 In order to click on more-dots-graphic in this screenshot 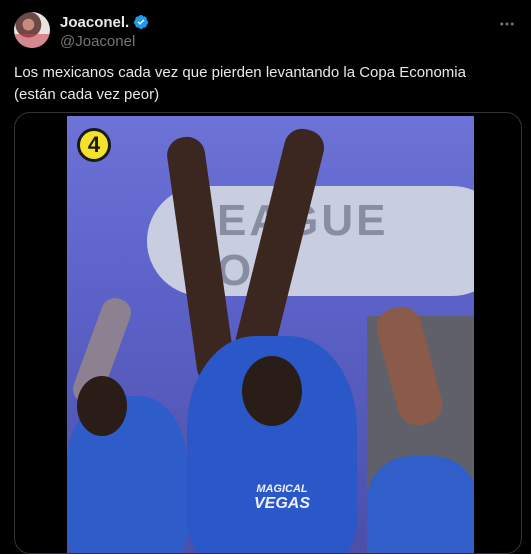, I will do `click(507, 24)`.